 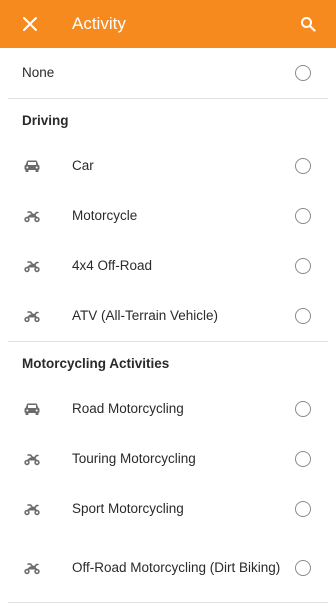 I want to click on section-header-motorcycling-activities: Motorcycling Activities, so click(x=96, y=363).